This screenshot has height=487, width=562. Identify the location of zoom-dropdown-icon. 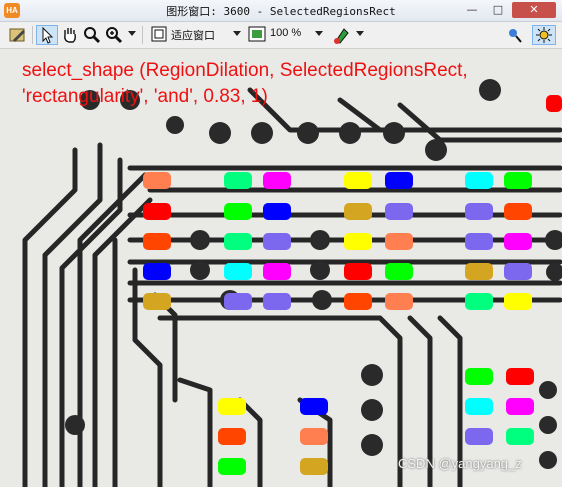
(115, 35).